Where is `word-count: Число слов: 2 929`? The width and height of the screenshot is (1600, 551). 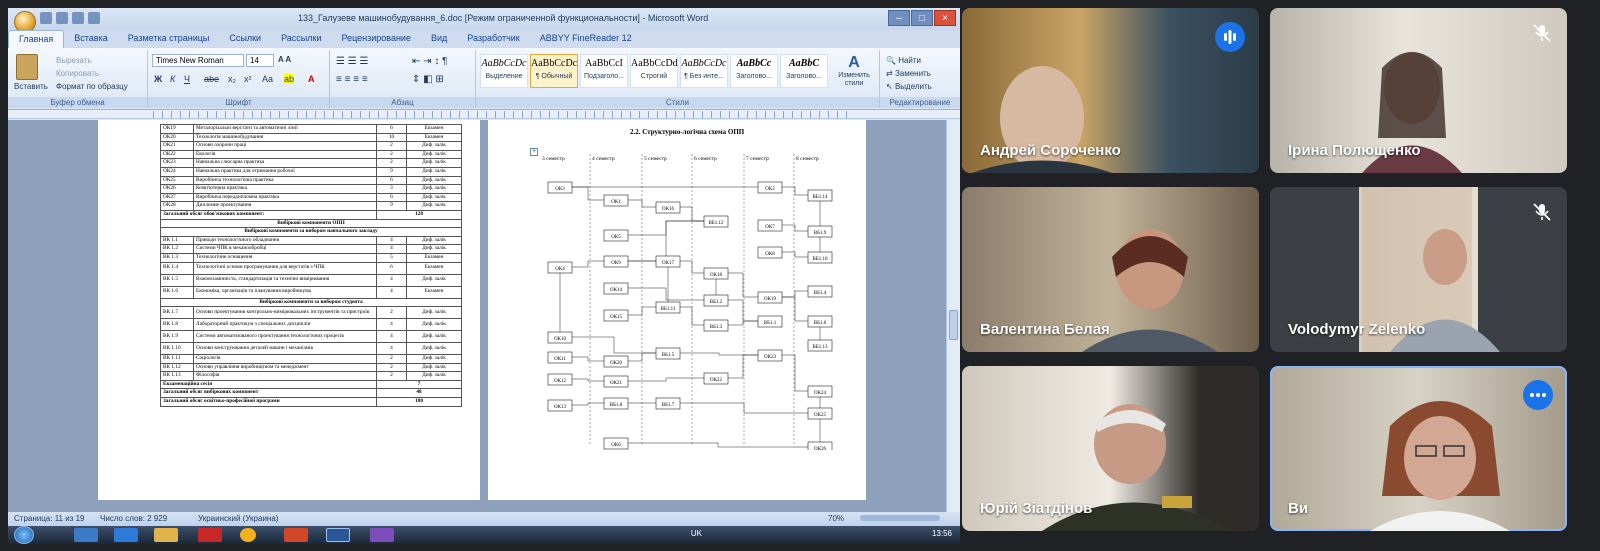 word-count: Число слов: 2 929 is located at coordinates (133, 518).